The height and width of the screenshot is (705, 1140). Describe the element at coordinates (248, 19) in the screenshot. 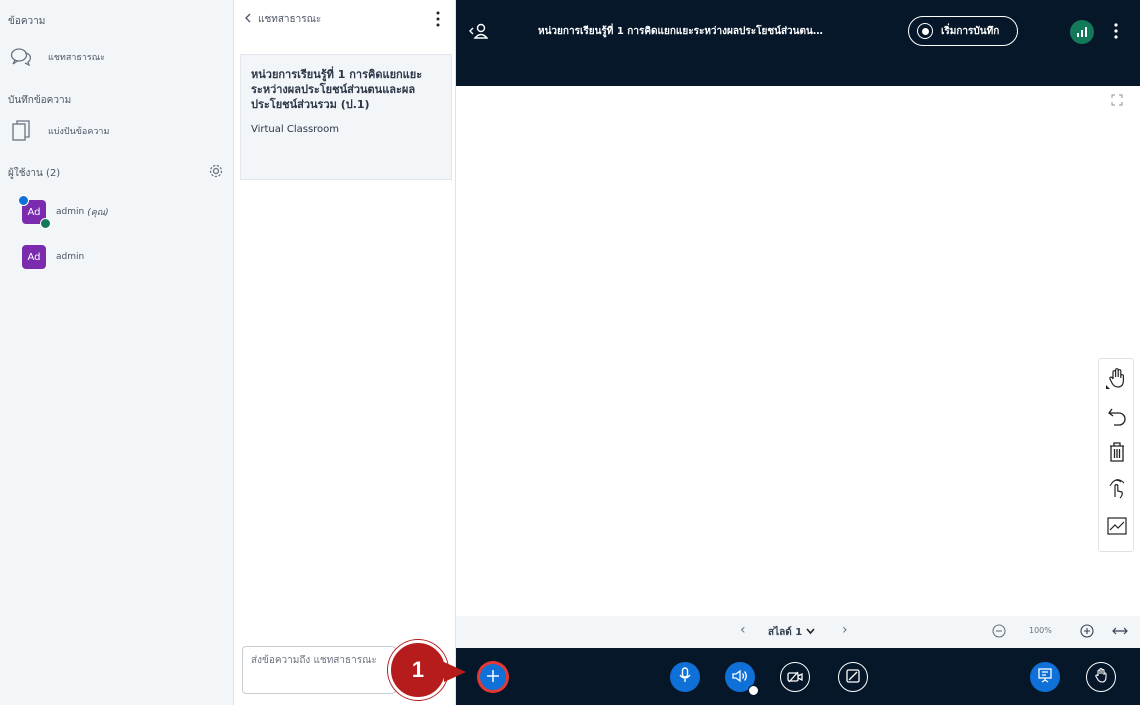

I see `chevron-left-icon` at that location.